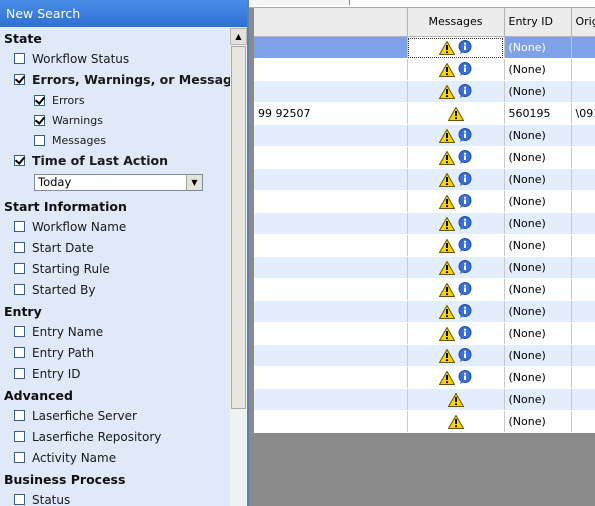 The width and height of the screenshot is (595, 506). Describe the element at coordinates (19, 499) in the screenshot. I see `status-checkbox` at that location.